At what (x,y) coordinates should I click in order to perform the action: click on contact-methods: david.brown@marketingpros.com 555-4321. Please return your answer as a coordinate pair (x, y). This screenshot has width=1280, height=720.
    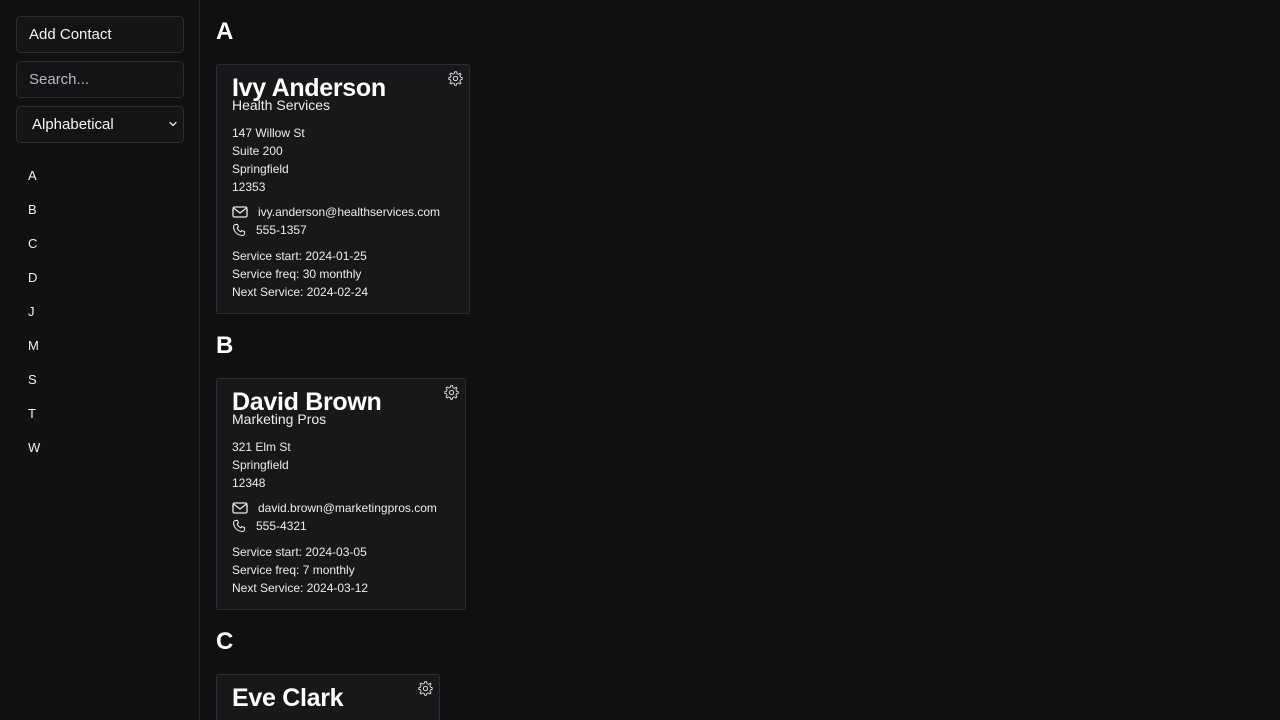
    Looking at the image, I should click on (340, 517).